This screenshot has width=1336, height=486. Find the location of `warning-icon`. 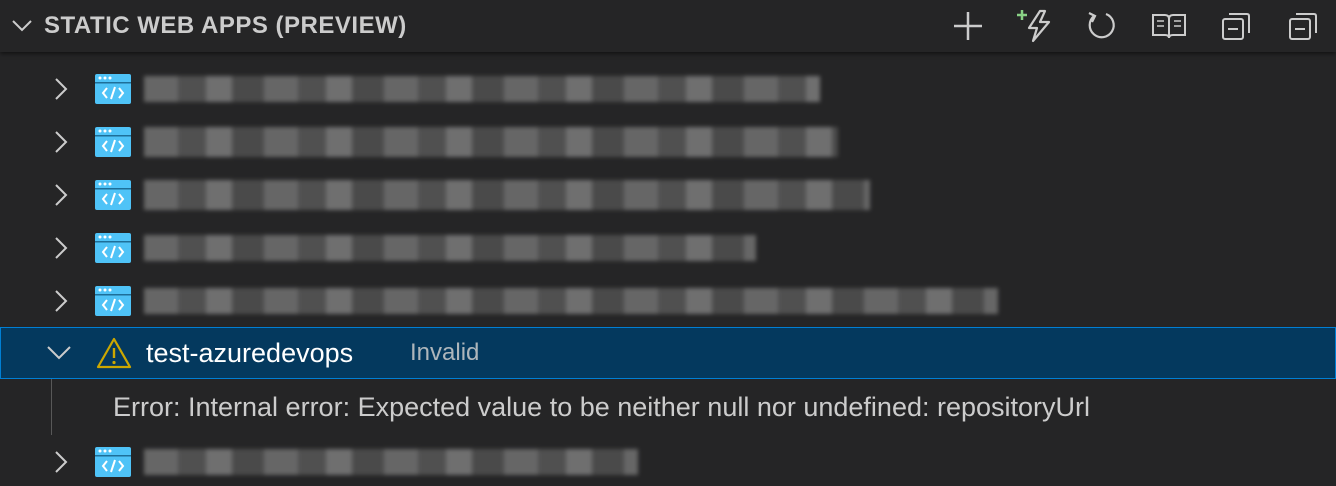

warning-icon is located at coordinates (114, 353).